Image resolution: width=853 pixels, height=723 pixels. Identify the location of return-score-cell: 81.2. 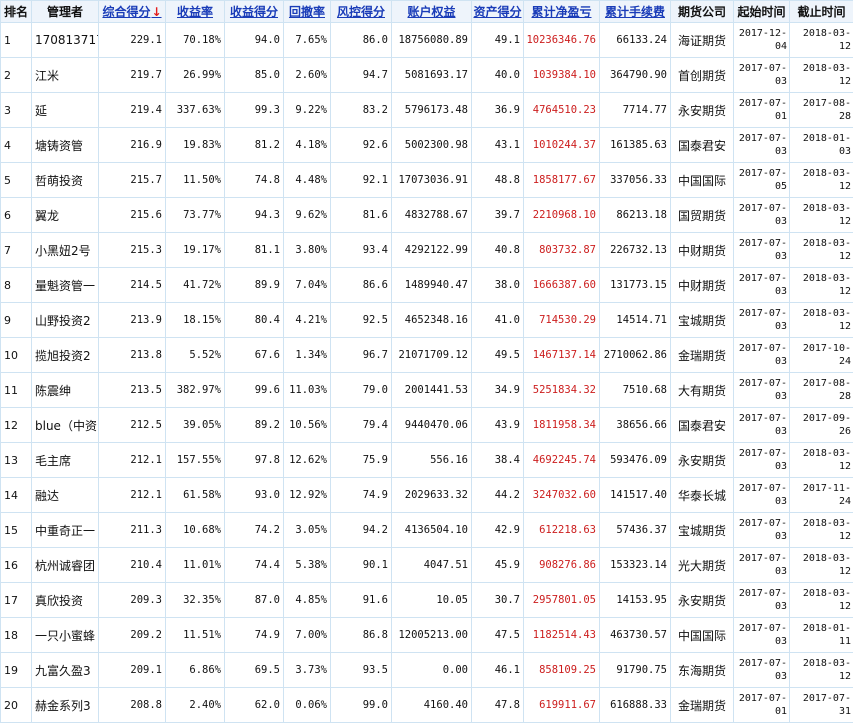
(254, 145).